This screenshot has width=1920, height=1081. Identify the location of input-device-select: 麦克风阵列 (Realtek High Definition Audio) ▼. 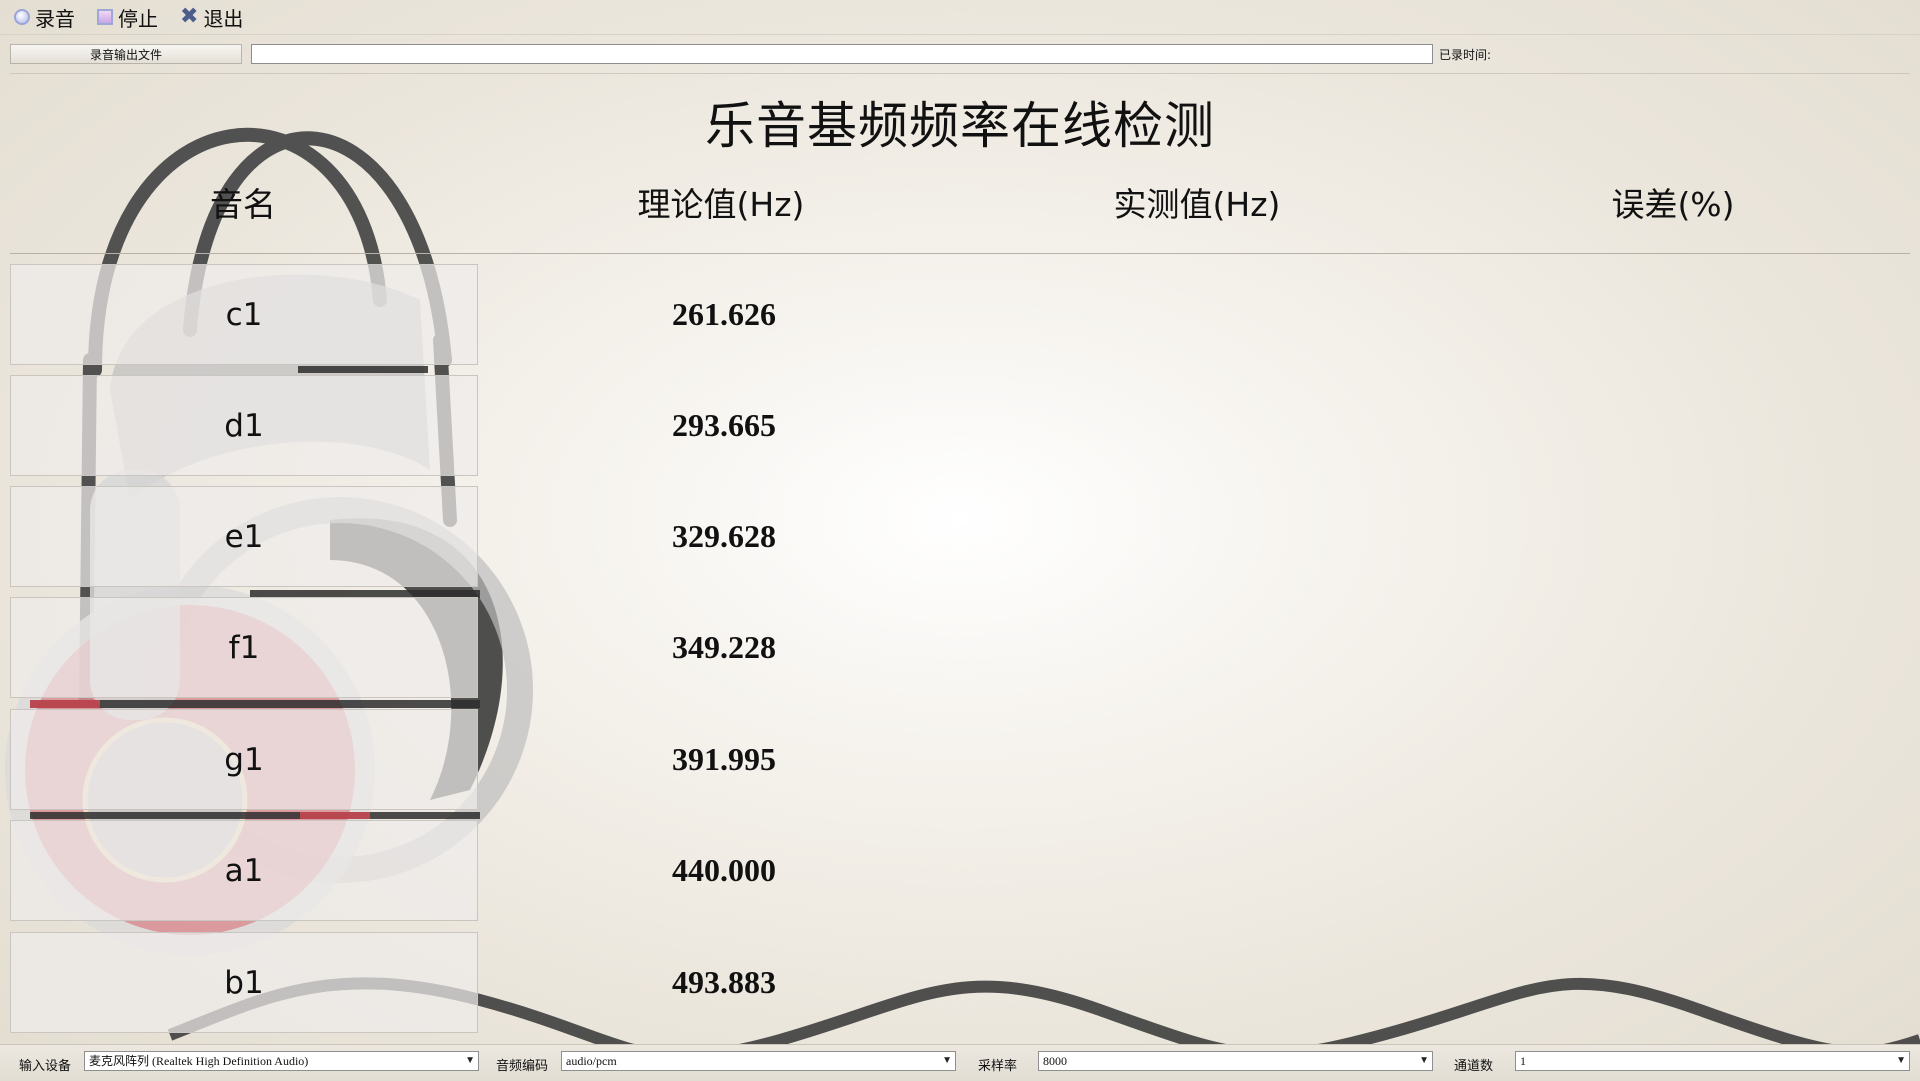
(281, 1061).